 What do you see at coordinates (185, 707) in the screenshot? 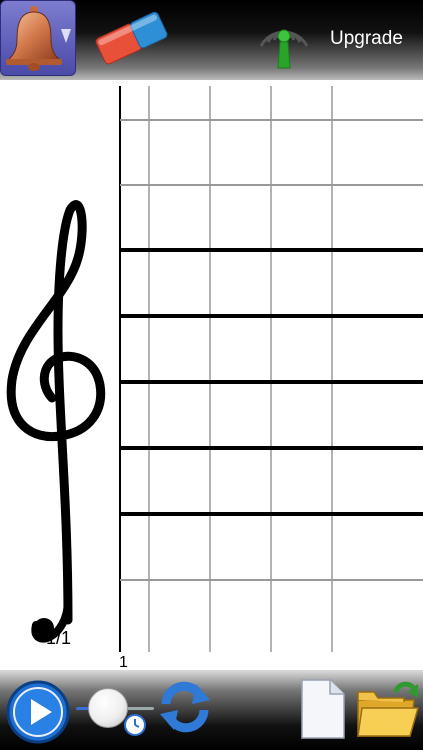
I see `loop-arrows-icon` at bounding box center [185, 707].